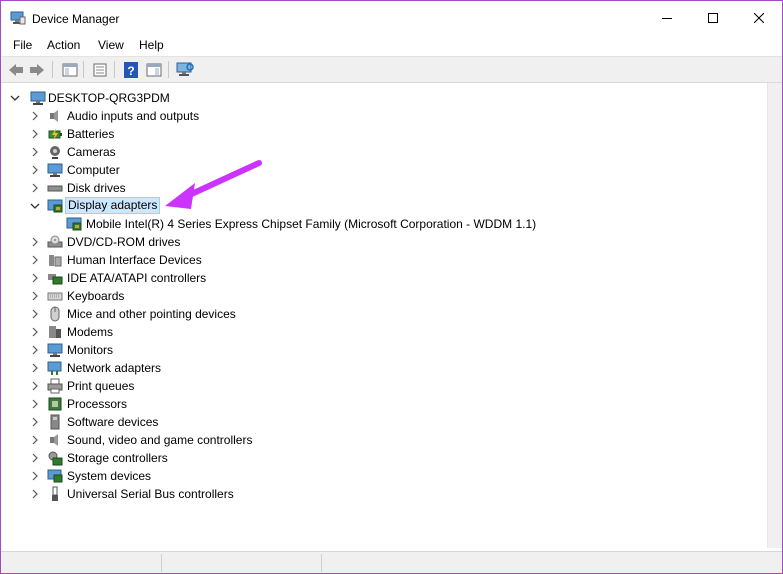 This screenshot has height=574, width=783. Describe the element at coordinates (113, 422) in the screenshot. I see `tree-item-label: Software devices` at that location.